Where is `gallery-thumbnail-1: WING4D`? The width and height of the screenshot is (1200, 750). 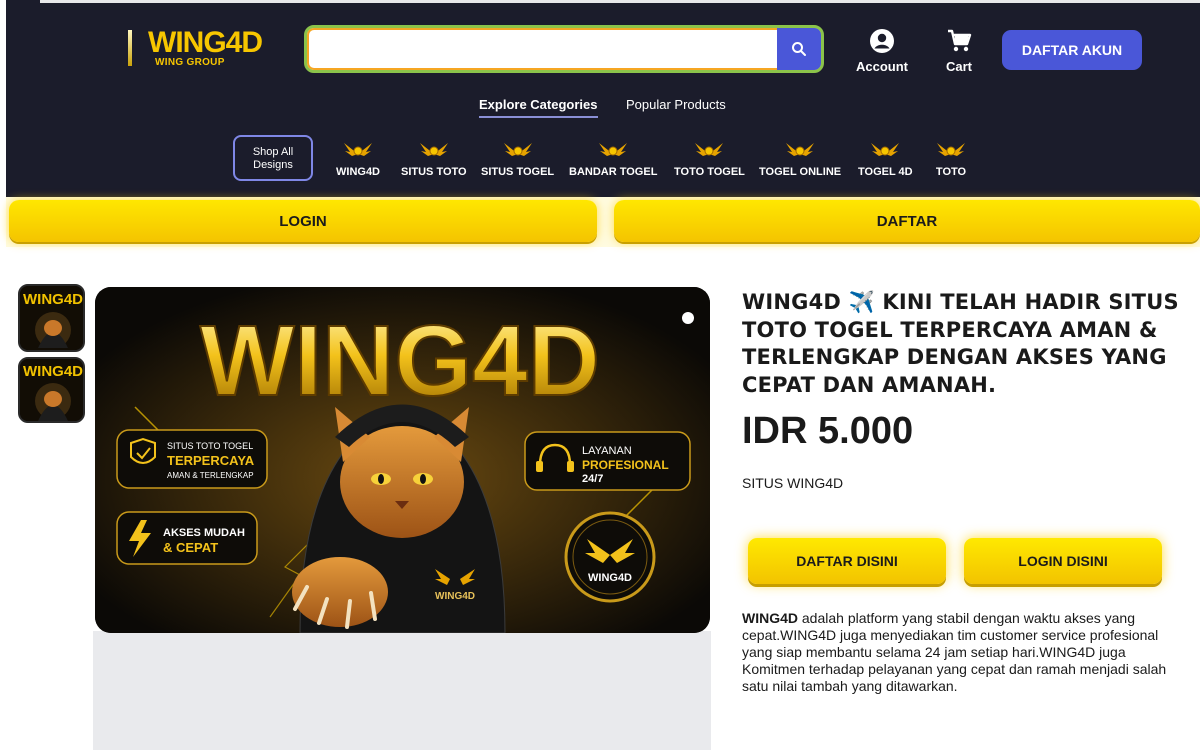 gallery-thumbnail-1: WING4D is located at coordinates (51, 318).